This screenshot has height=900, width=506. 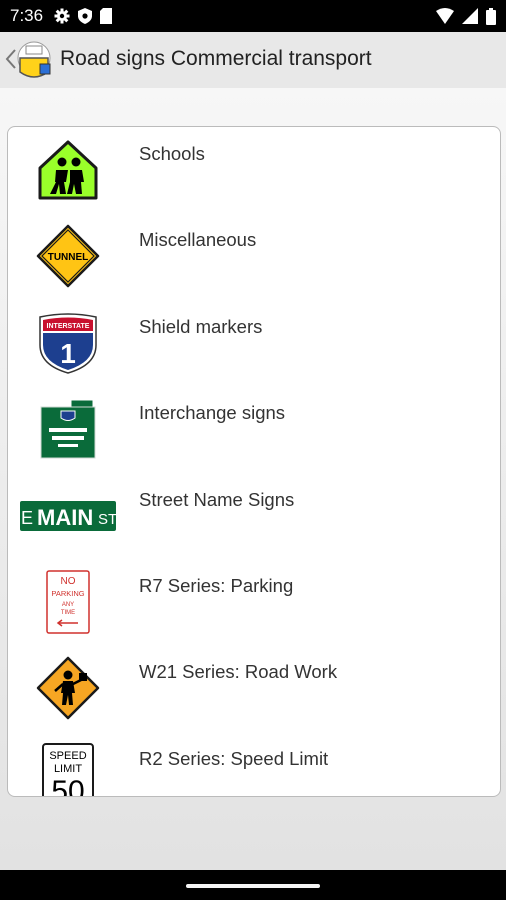 What do you see at coordinates (68, 353) in the screenshot?
I see `svg-text: 1` at bounding box center [68, 353].